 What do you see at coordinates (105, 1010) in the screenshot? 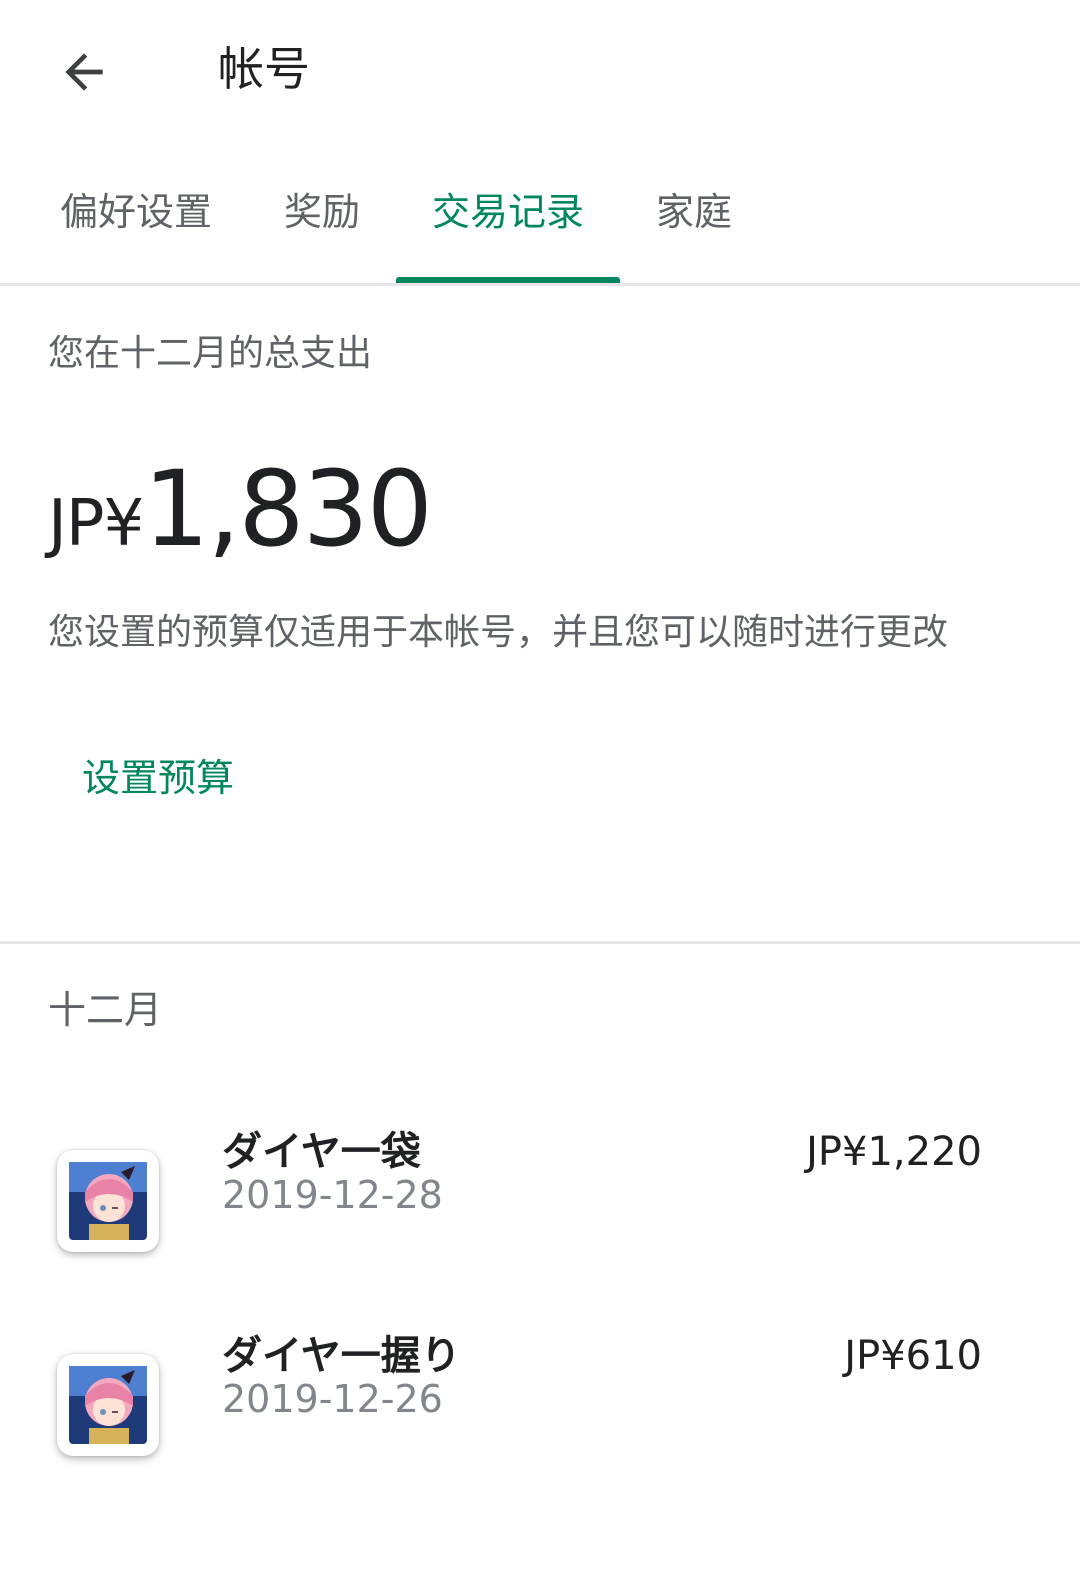
I see `month-header: 十二月` at bounding box center [105, 1010].